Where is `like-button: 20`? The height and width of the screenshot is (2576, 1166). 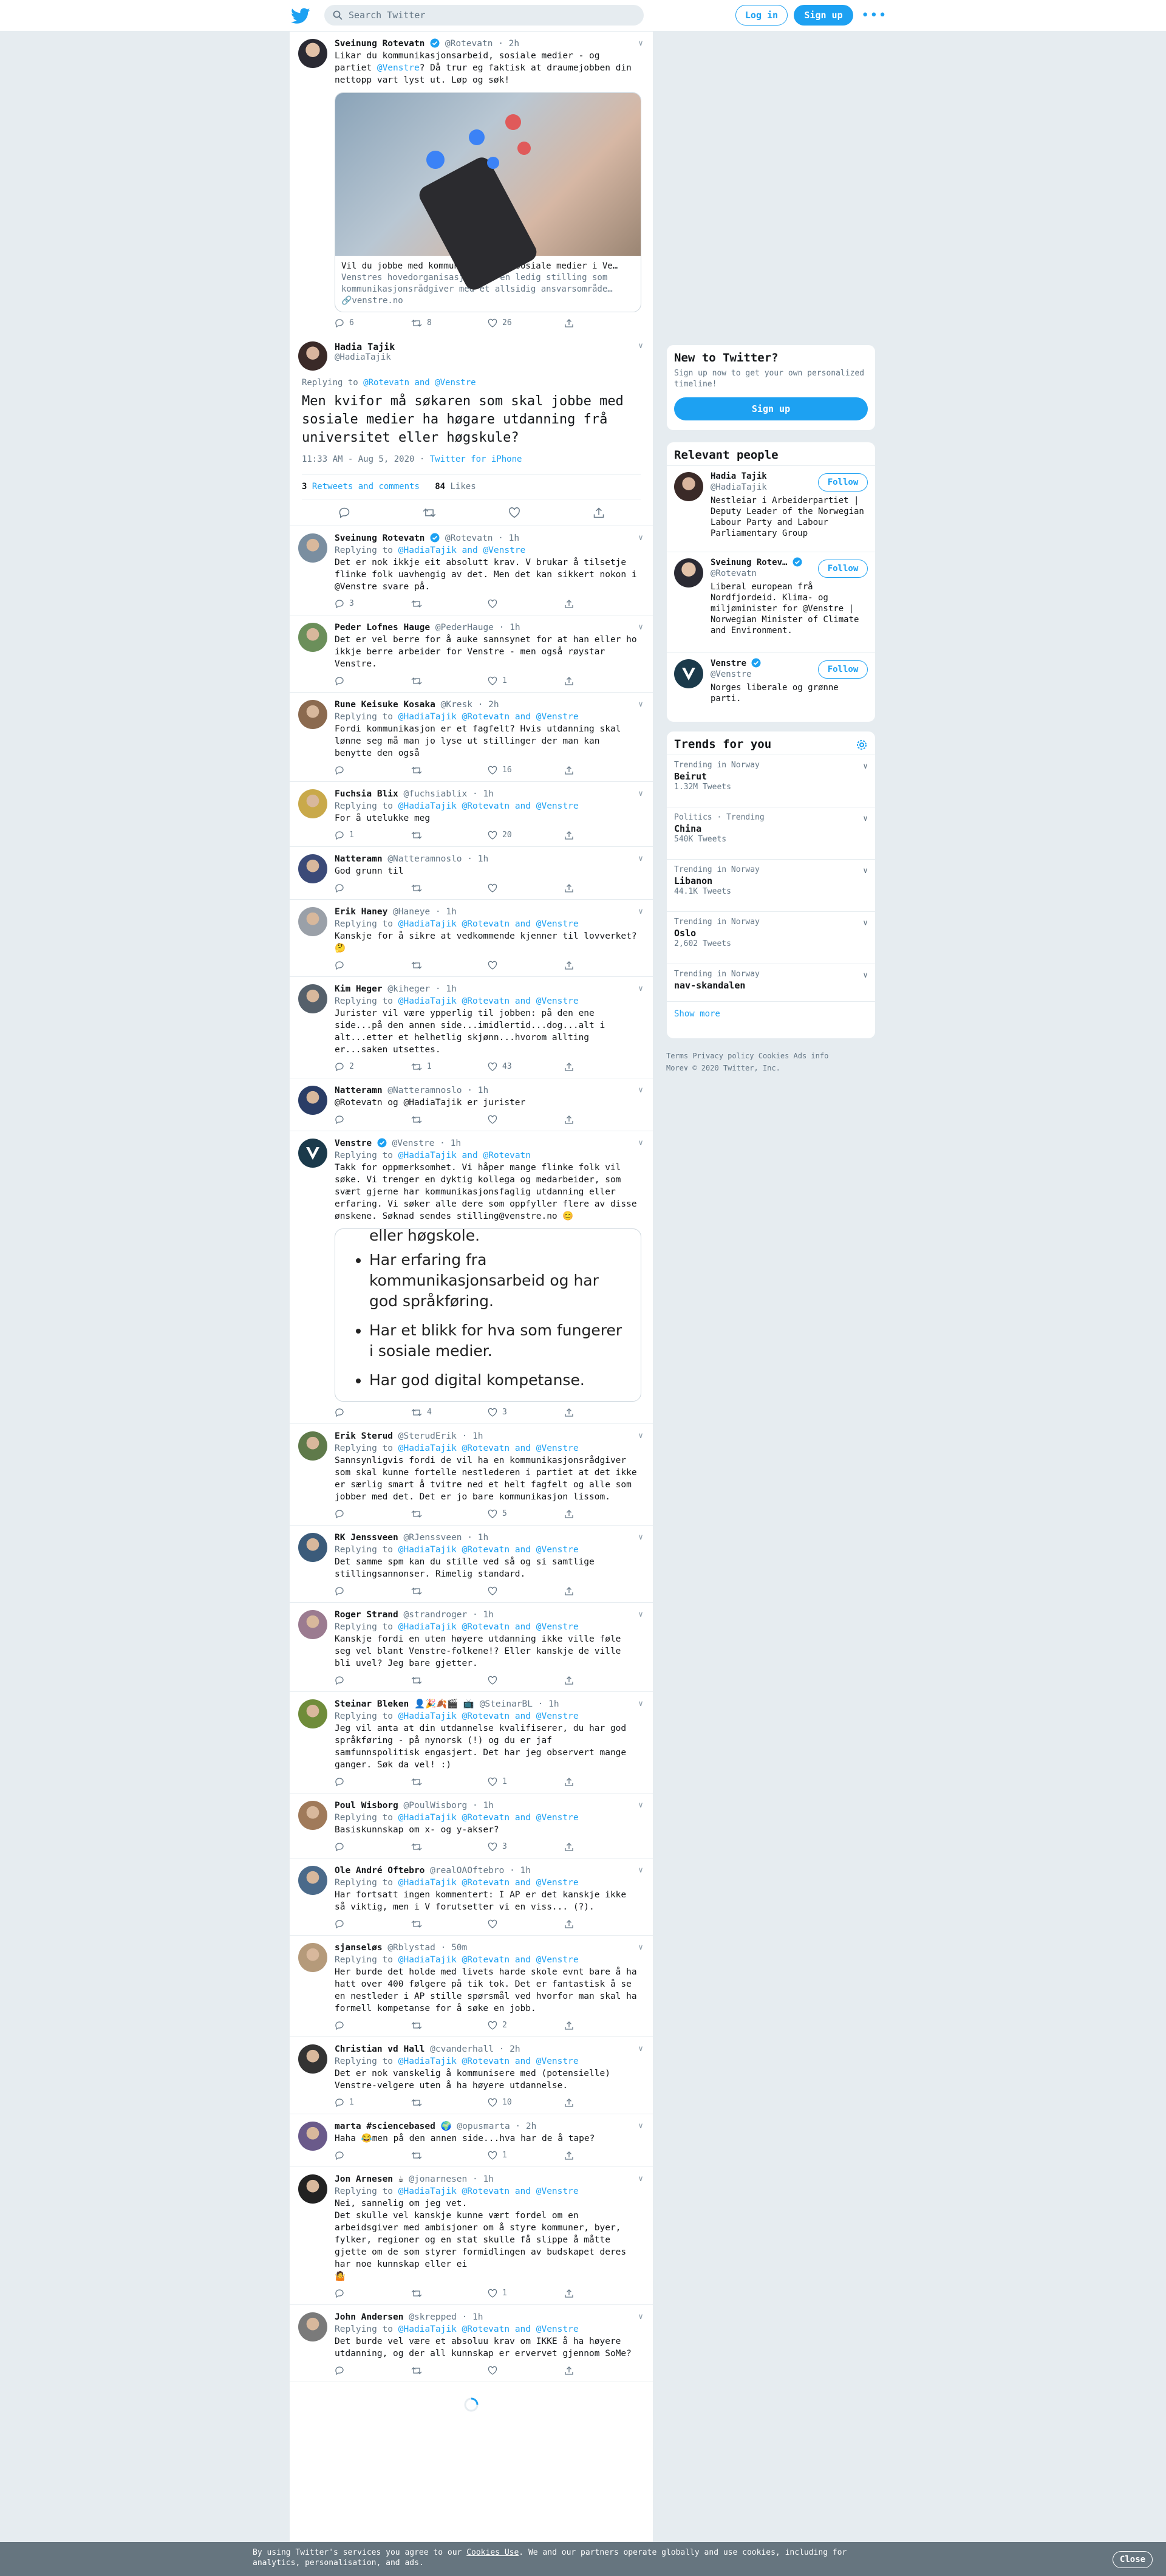 like-button: 20 is located at coordinates (526, 835).